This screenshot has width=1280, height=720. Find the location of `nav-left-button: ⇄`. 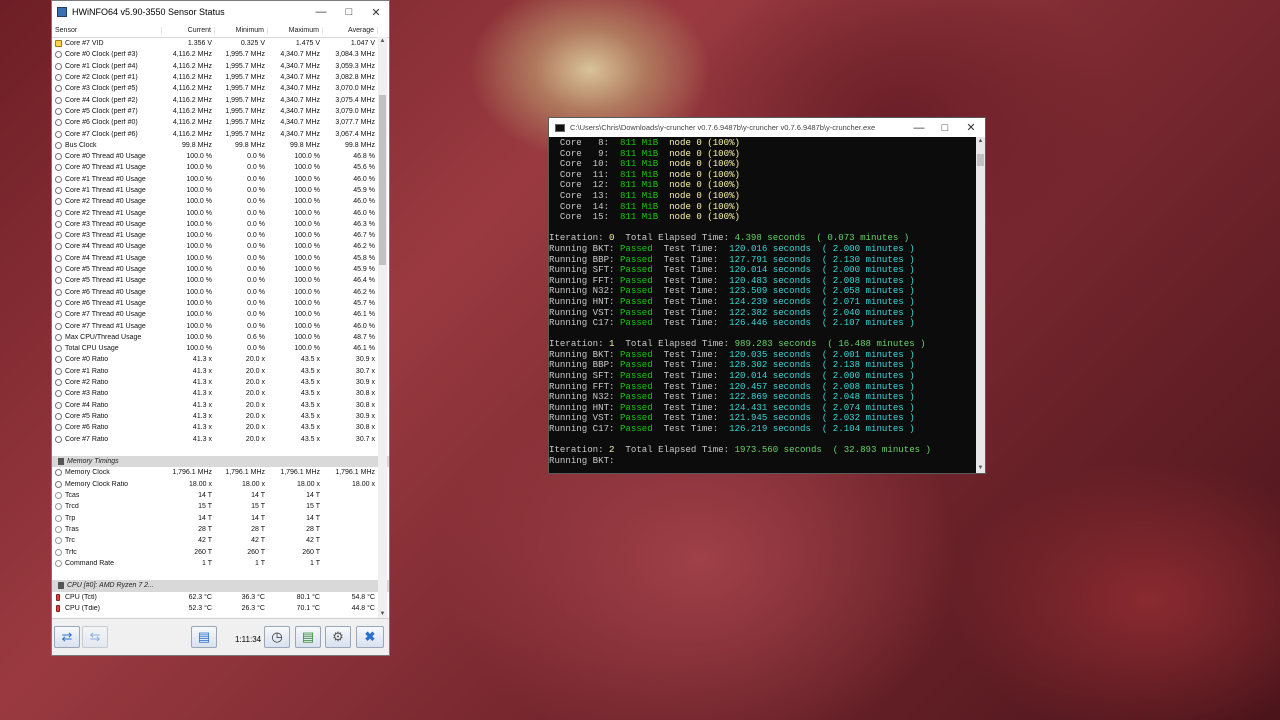

nav-left-button: ⇄ is located at coordinates (67, 637).